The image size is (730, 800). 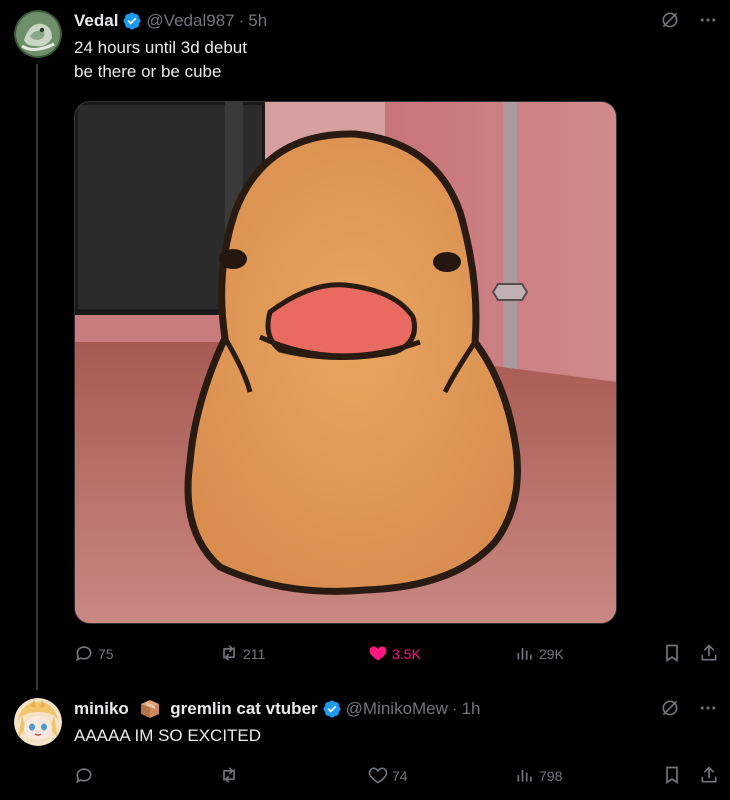 What do you see at coordinates (471, 709) in the screenshot?
I see `timestamp: 1h` at bounding box center [471, 709].